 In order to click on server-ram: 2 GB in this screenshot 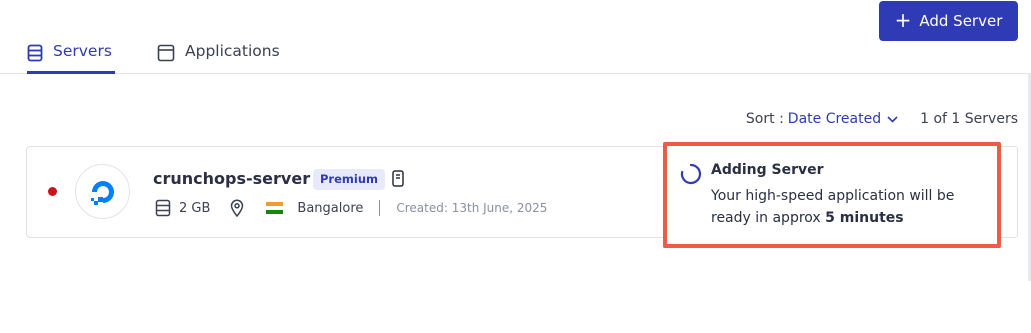, I will do `click(195, 208)`.